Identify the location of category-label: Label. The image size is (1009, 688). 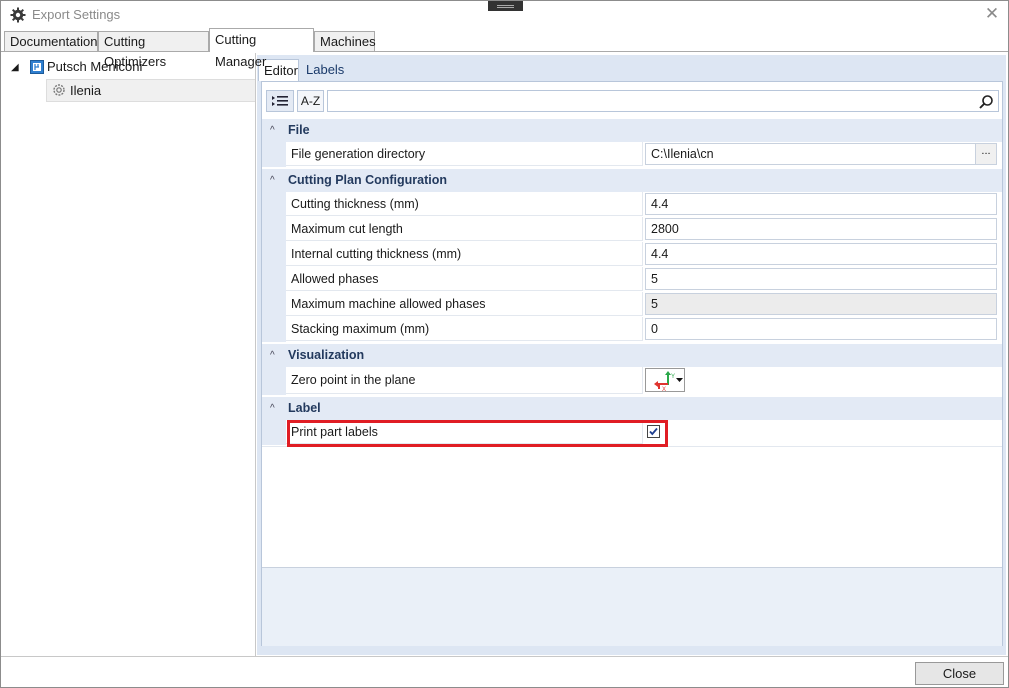
(304, 408).